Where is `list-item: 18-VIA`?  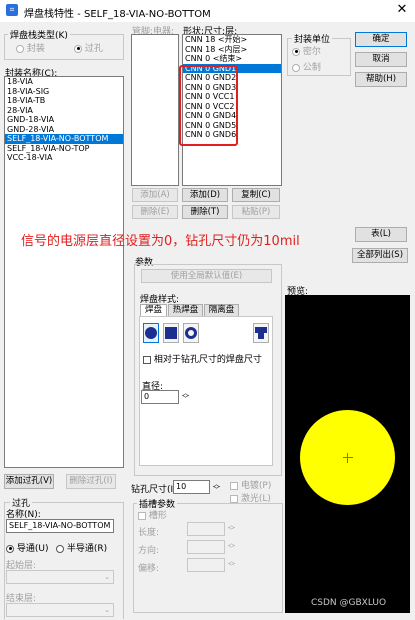 list-item: 18-VIA is located at coordinates (64, 82).